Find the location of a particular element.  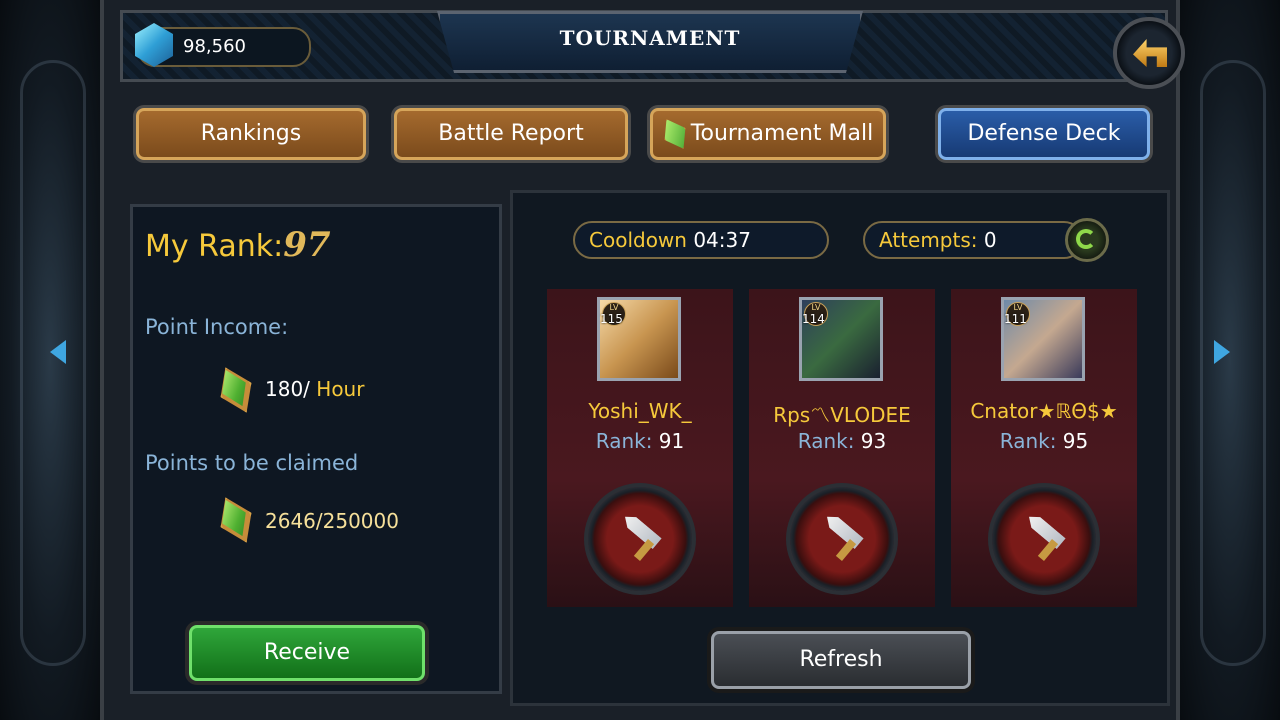

attempts-refresh-button is located at coordinates (1087, 240).